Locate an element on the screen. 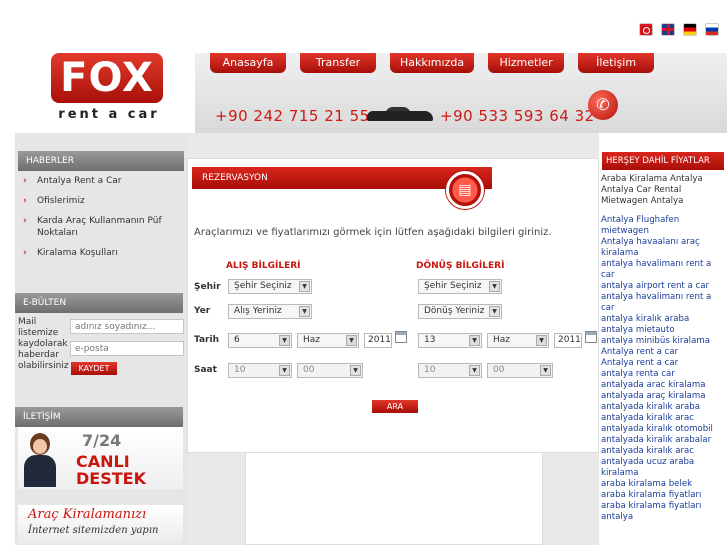 This screenshot has height=545, width=727. logo-brand: FOX is located at coordinates (107, 78).